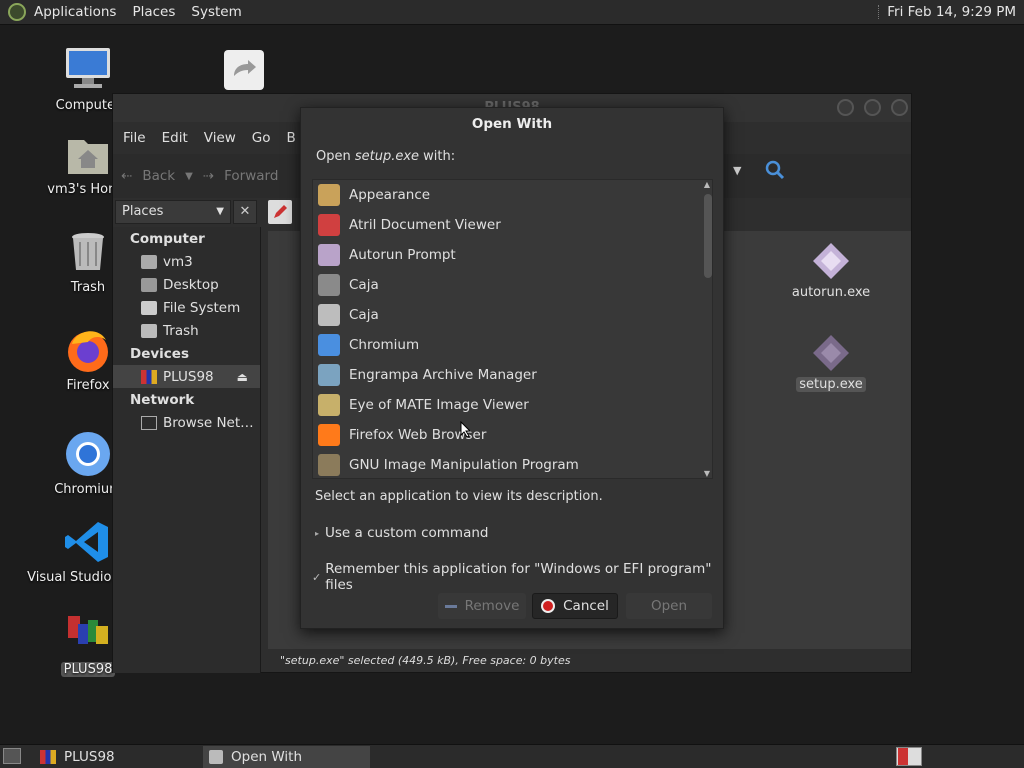  What do you see at coordinates (149, 284) in the screenshot?
I see `folder-icon` at bounding box center [149, 284].